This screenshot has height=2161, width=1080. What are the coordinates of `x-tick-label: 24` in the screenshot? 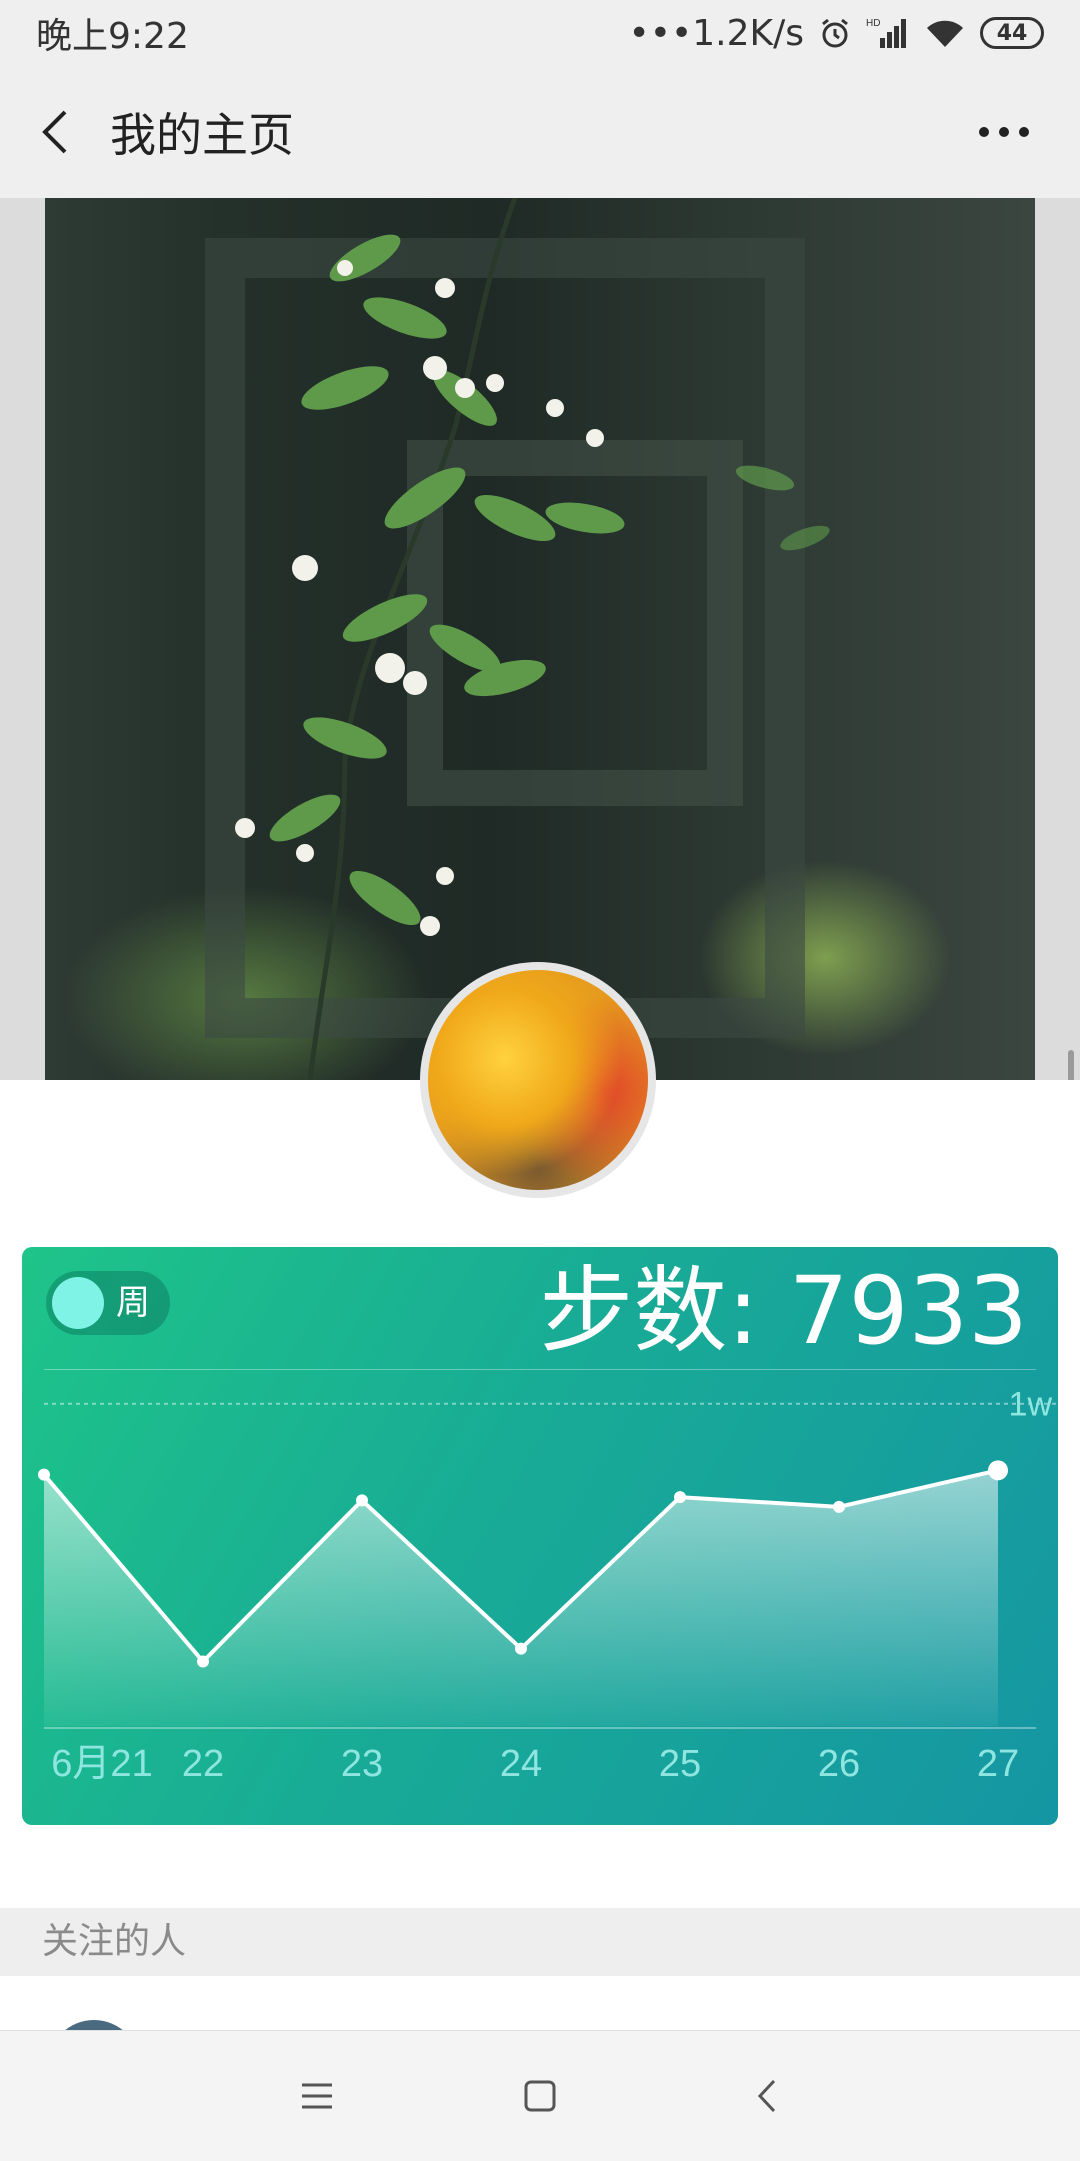 It's located at (521, 1764).